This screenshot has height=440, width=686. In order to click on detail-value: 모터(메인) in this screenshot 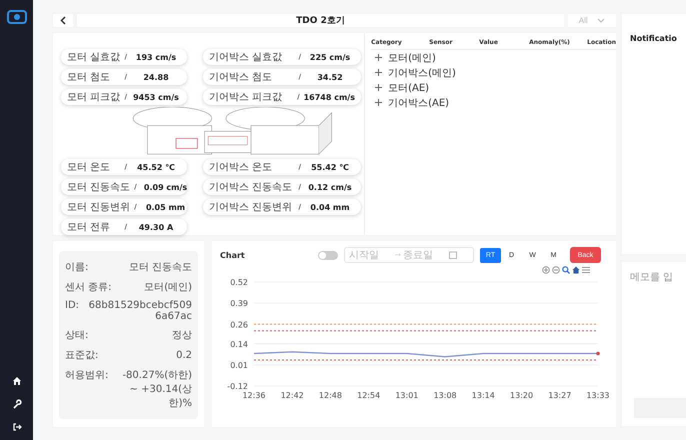, I will do `click(168, 287)`.